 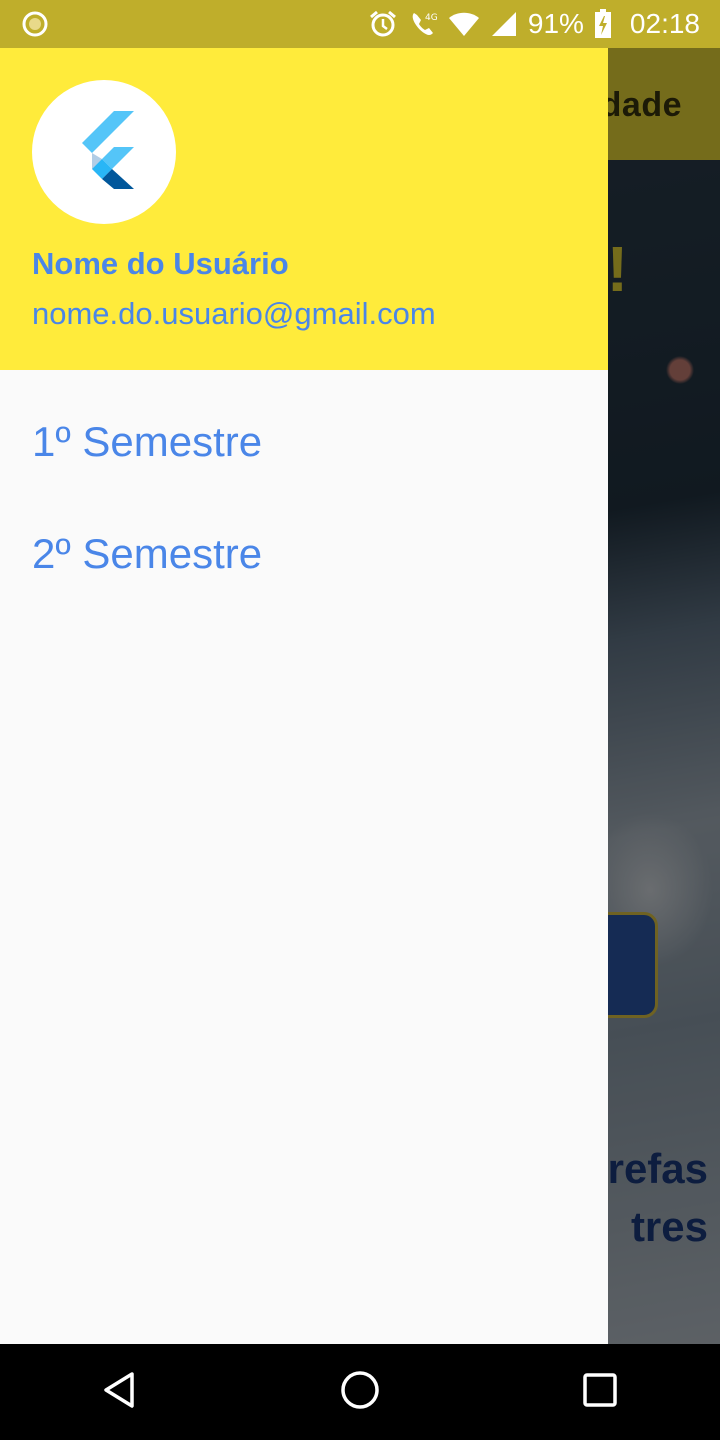 I want to click on wifi-icon, so click(x=464, y=24).